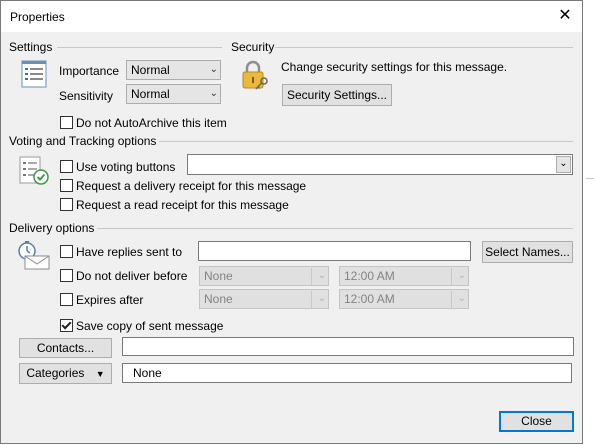 The width and height of the screenshot is (594, 445). Describe the element at coordinates (335, 228) in the screenshot. I see `delivery-separator` at that location.